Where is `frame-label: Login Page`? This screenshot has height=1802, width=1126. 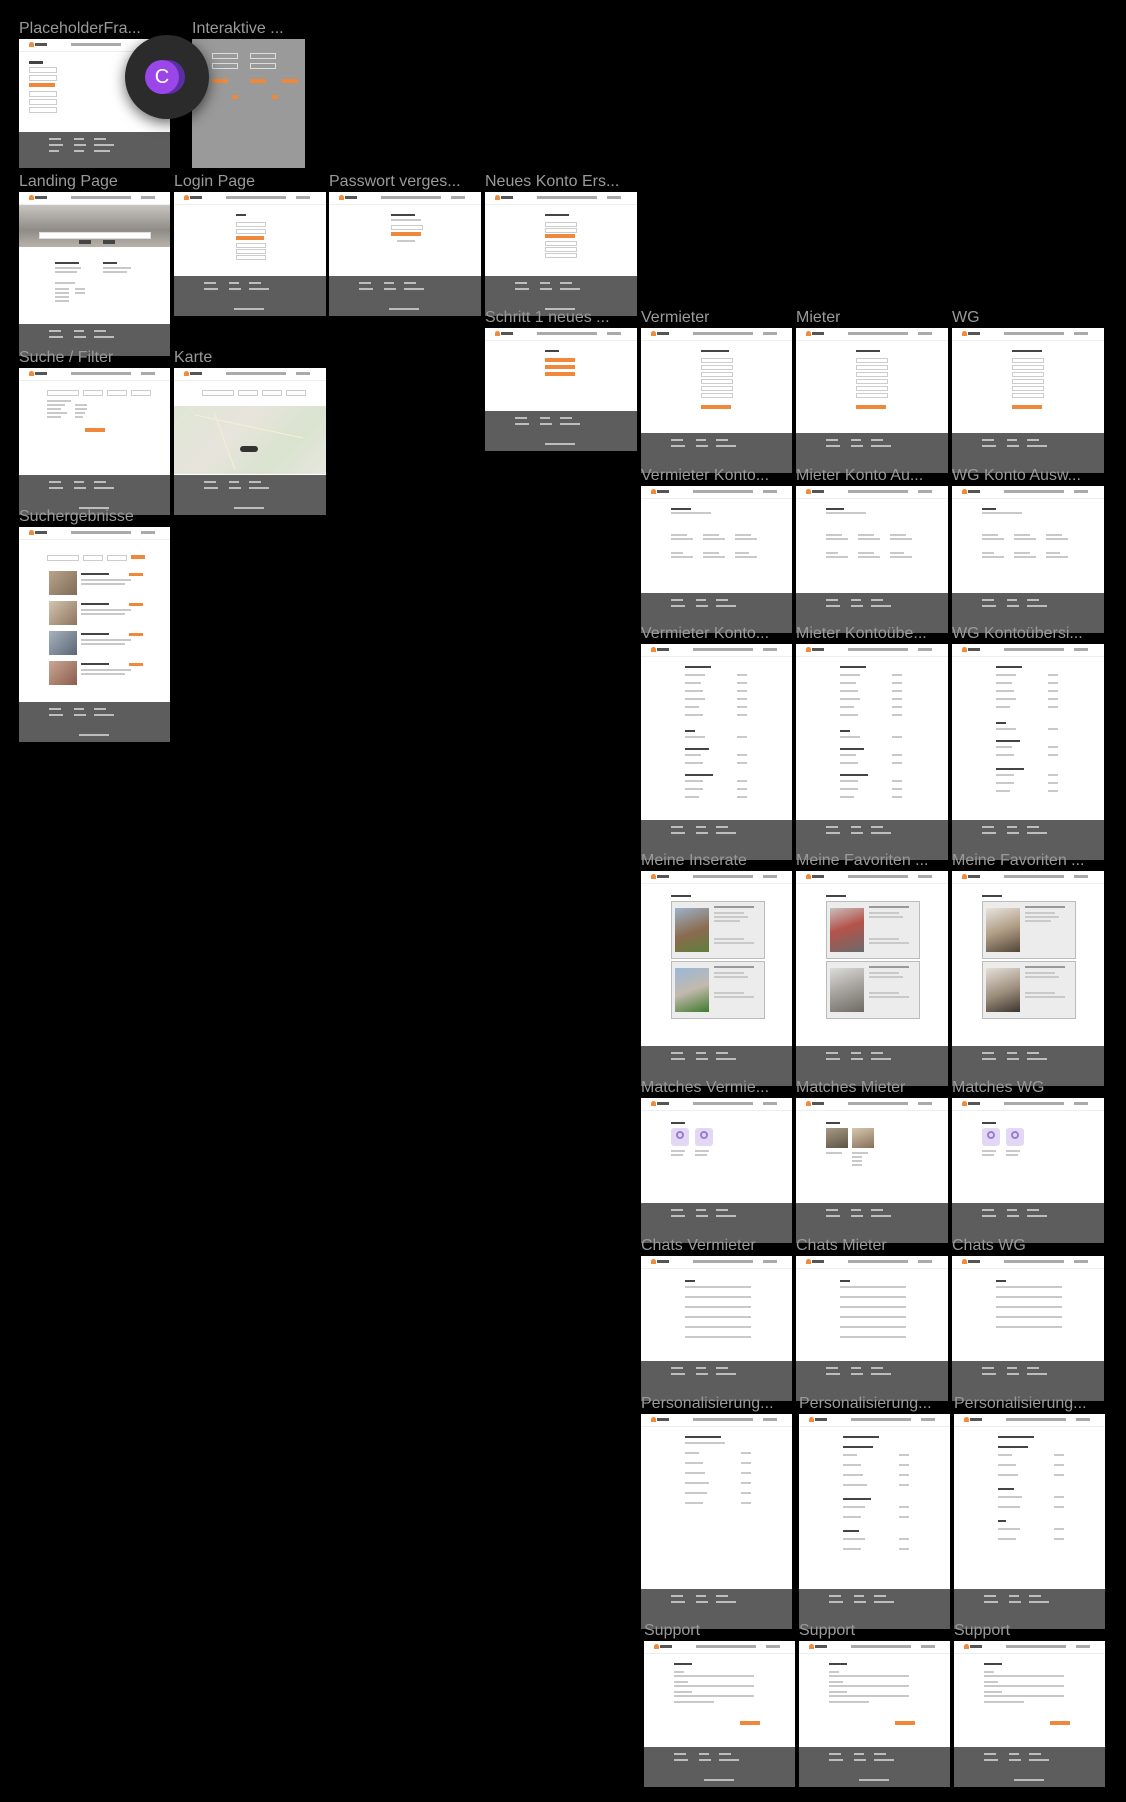
frame-label: Login Page is located at coordinates (214, 181).